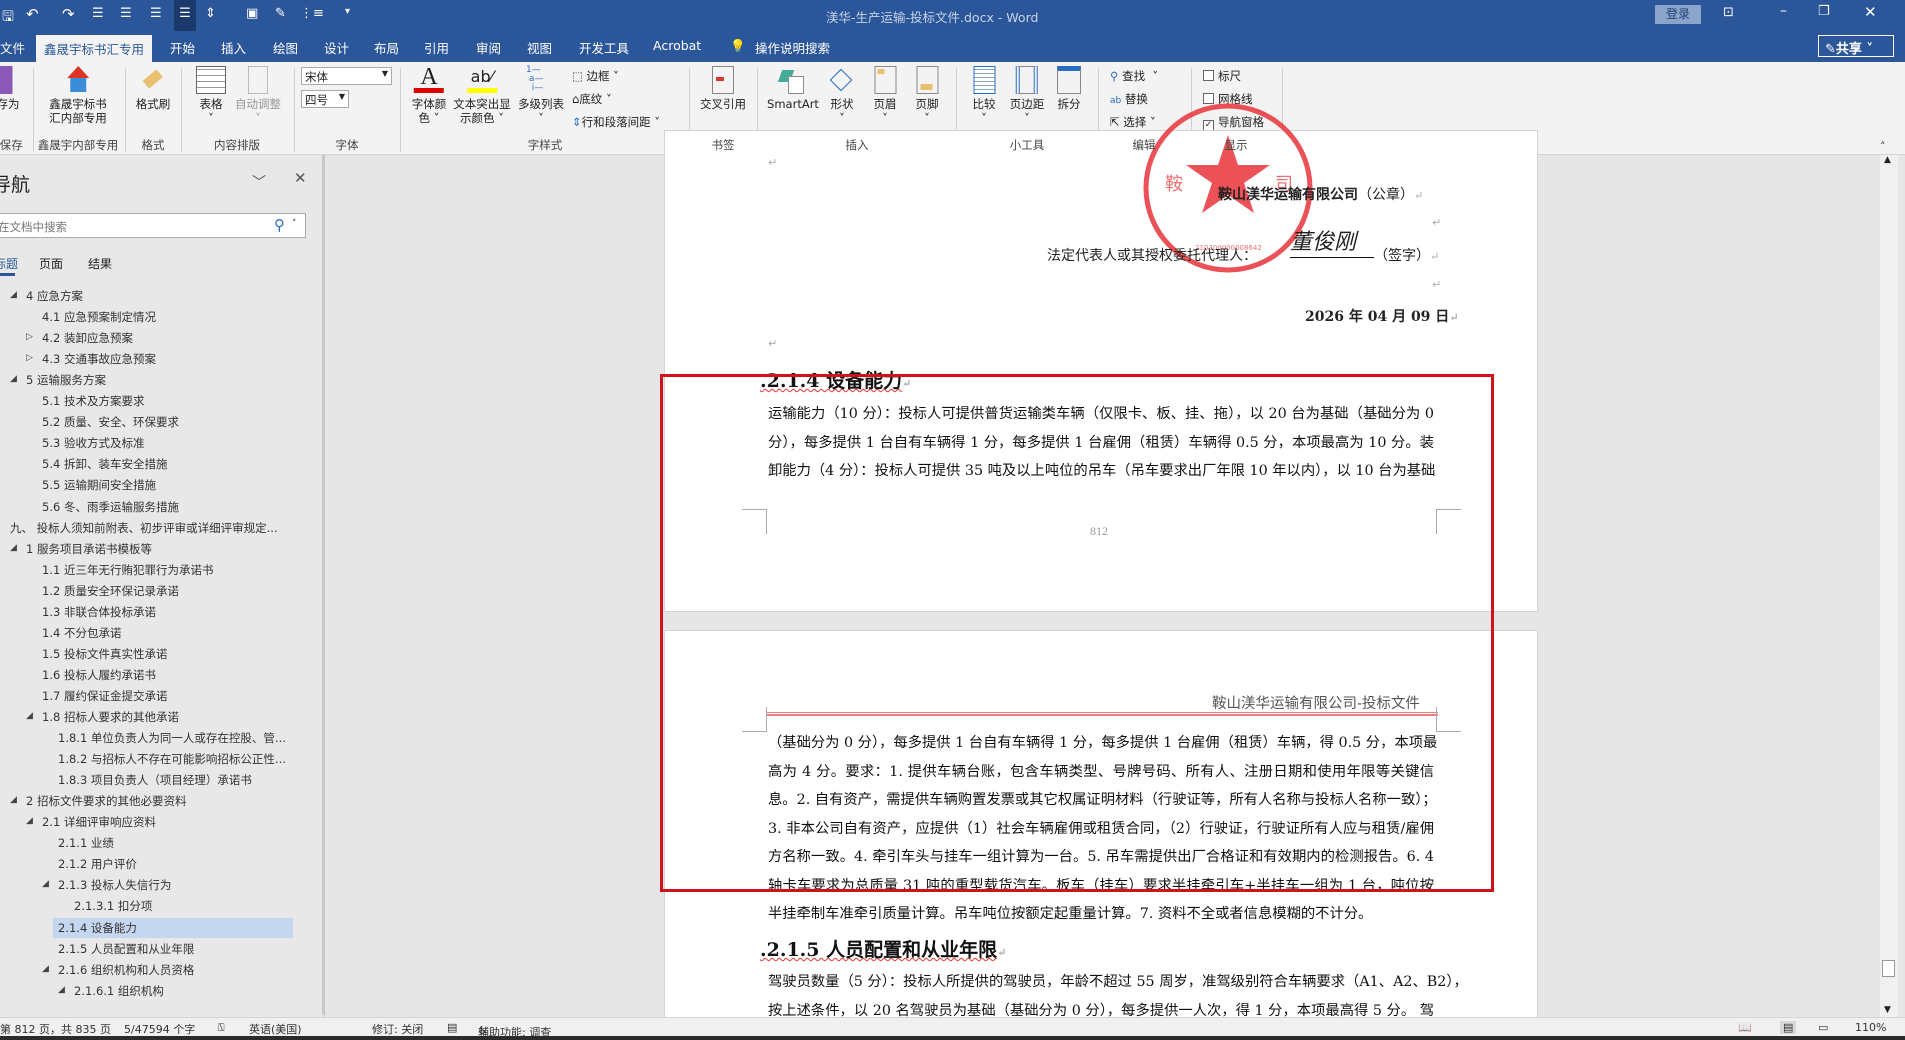 This screenshot has height=1040, width=1905. Describe the element at coordinates (482, 95) in the screenshot. I see `highlight-button: ab⁄ 文本突出显 示颜色 ˅` at that location.